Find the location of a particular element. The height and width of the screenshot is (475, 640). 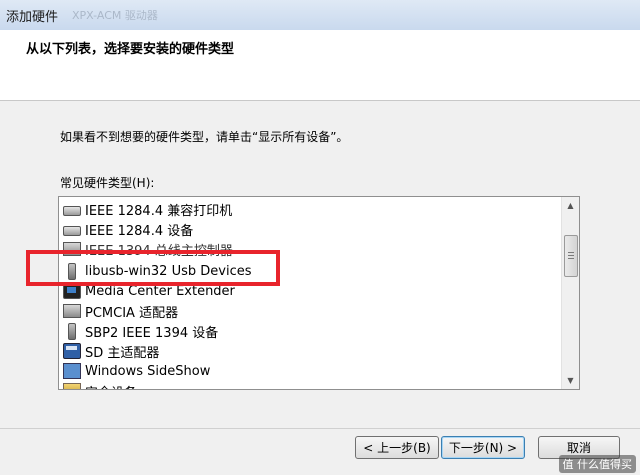

scroll-up-arrow-icon: ▲ is located at coordinates (570, 205).